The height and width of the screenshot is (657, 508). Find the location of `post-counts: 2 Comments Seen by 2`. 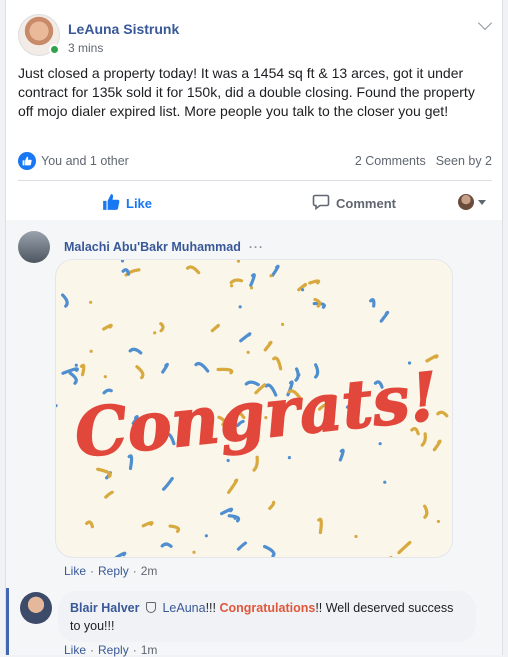

post-counts: 2 Comments Seen by 2 is located at coordinates (423, 161).